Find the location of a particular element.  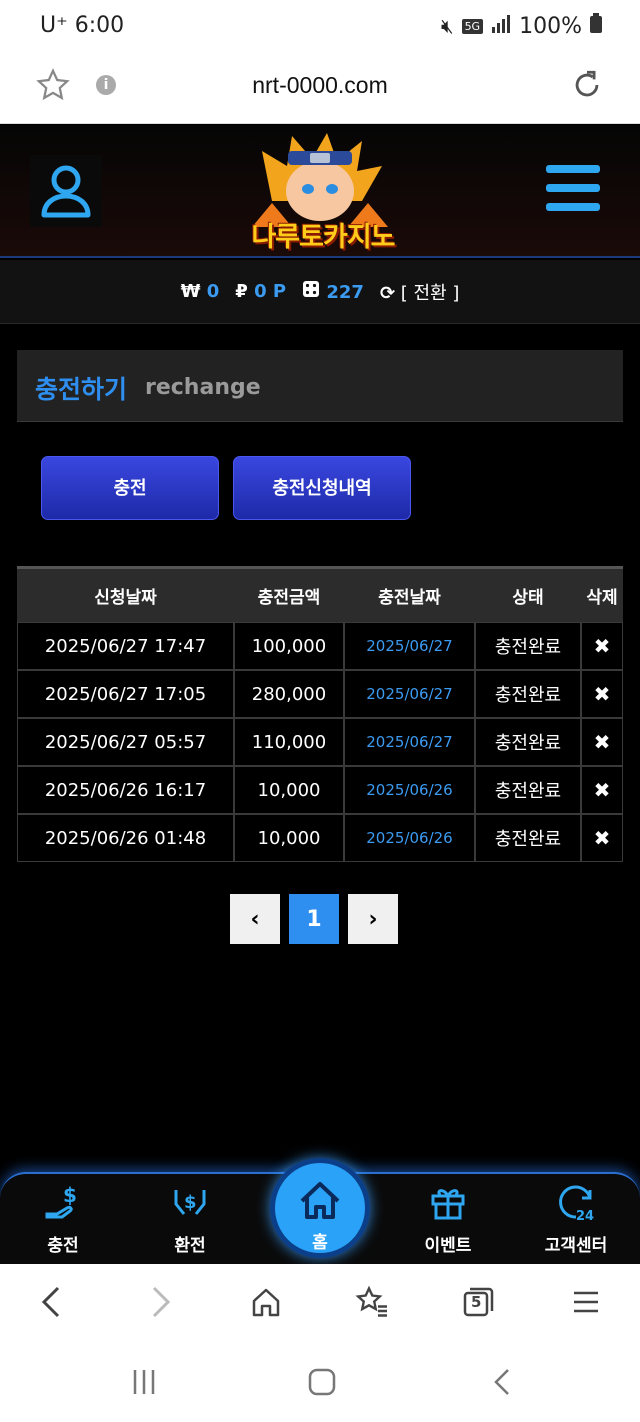

tab-count: 5 is located at coordinates (476, 1302).